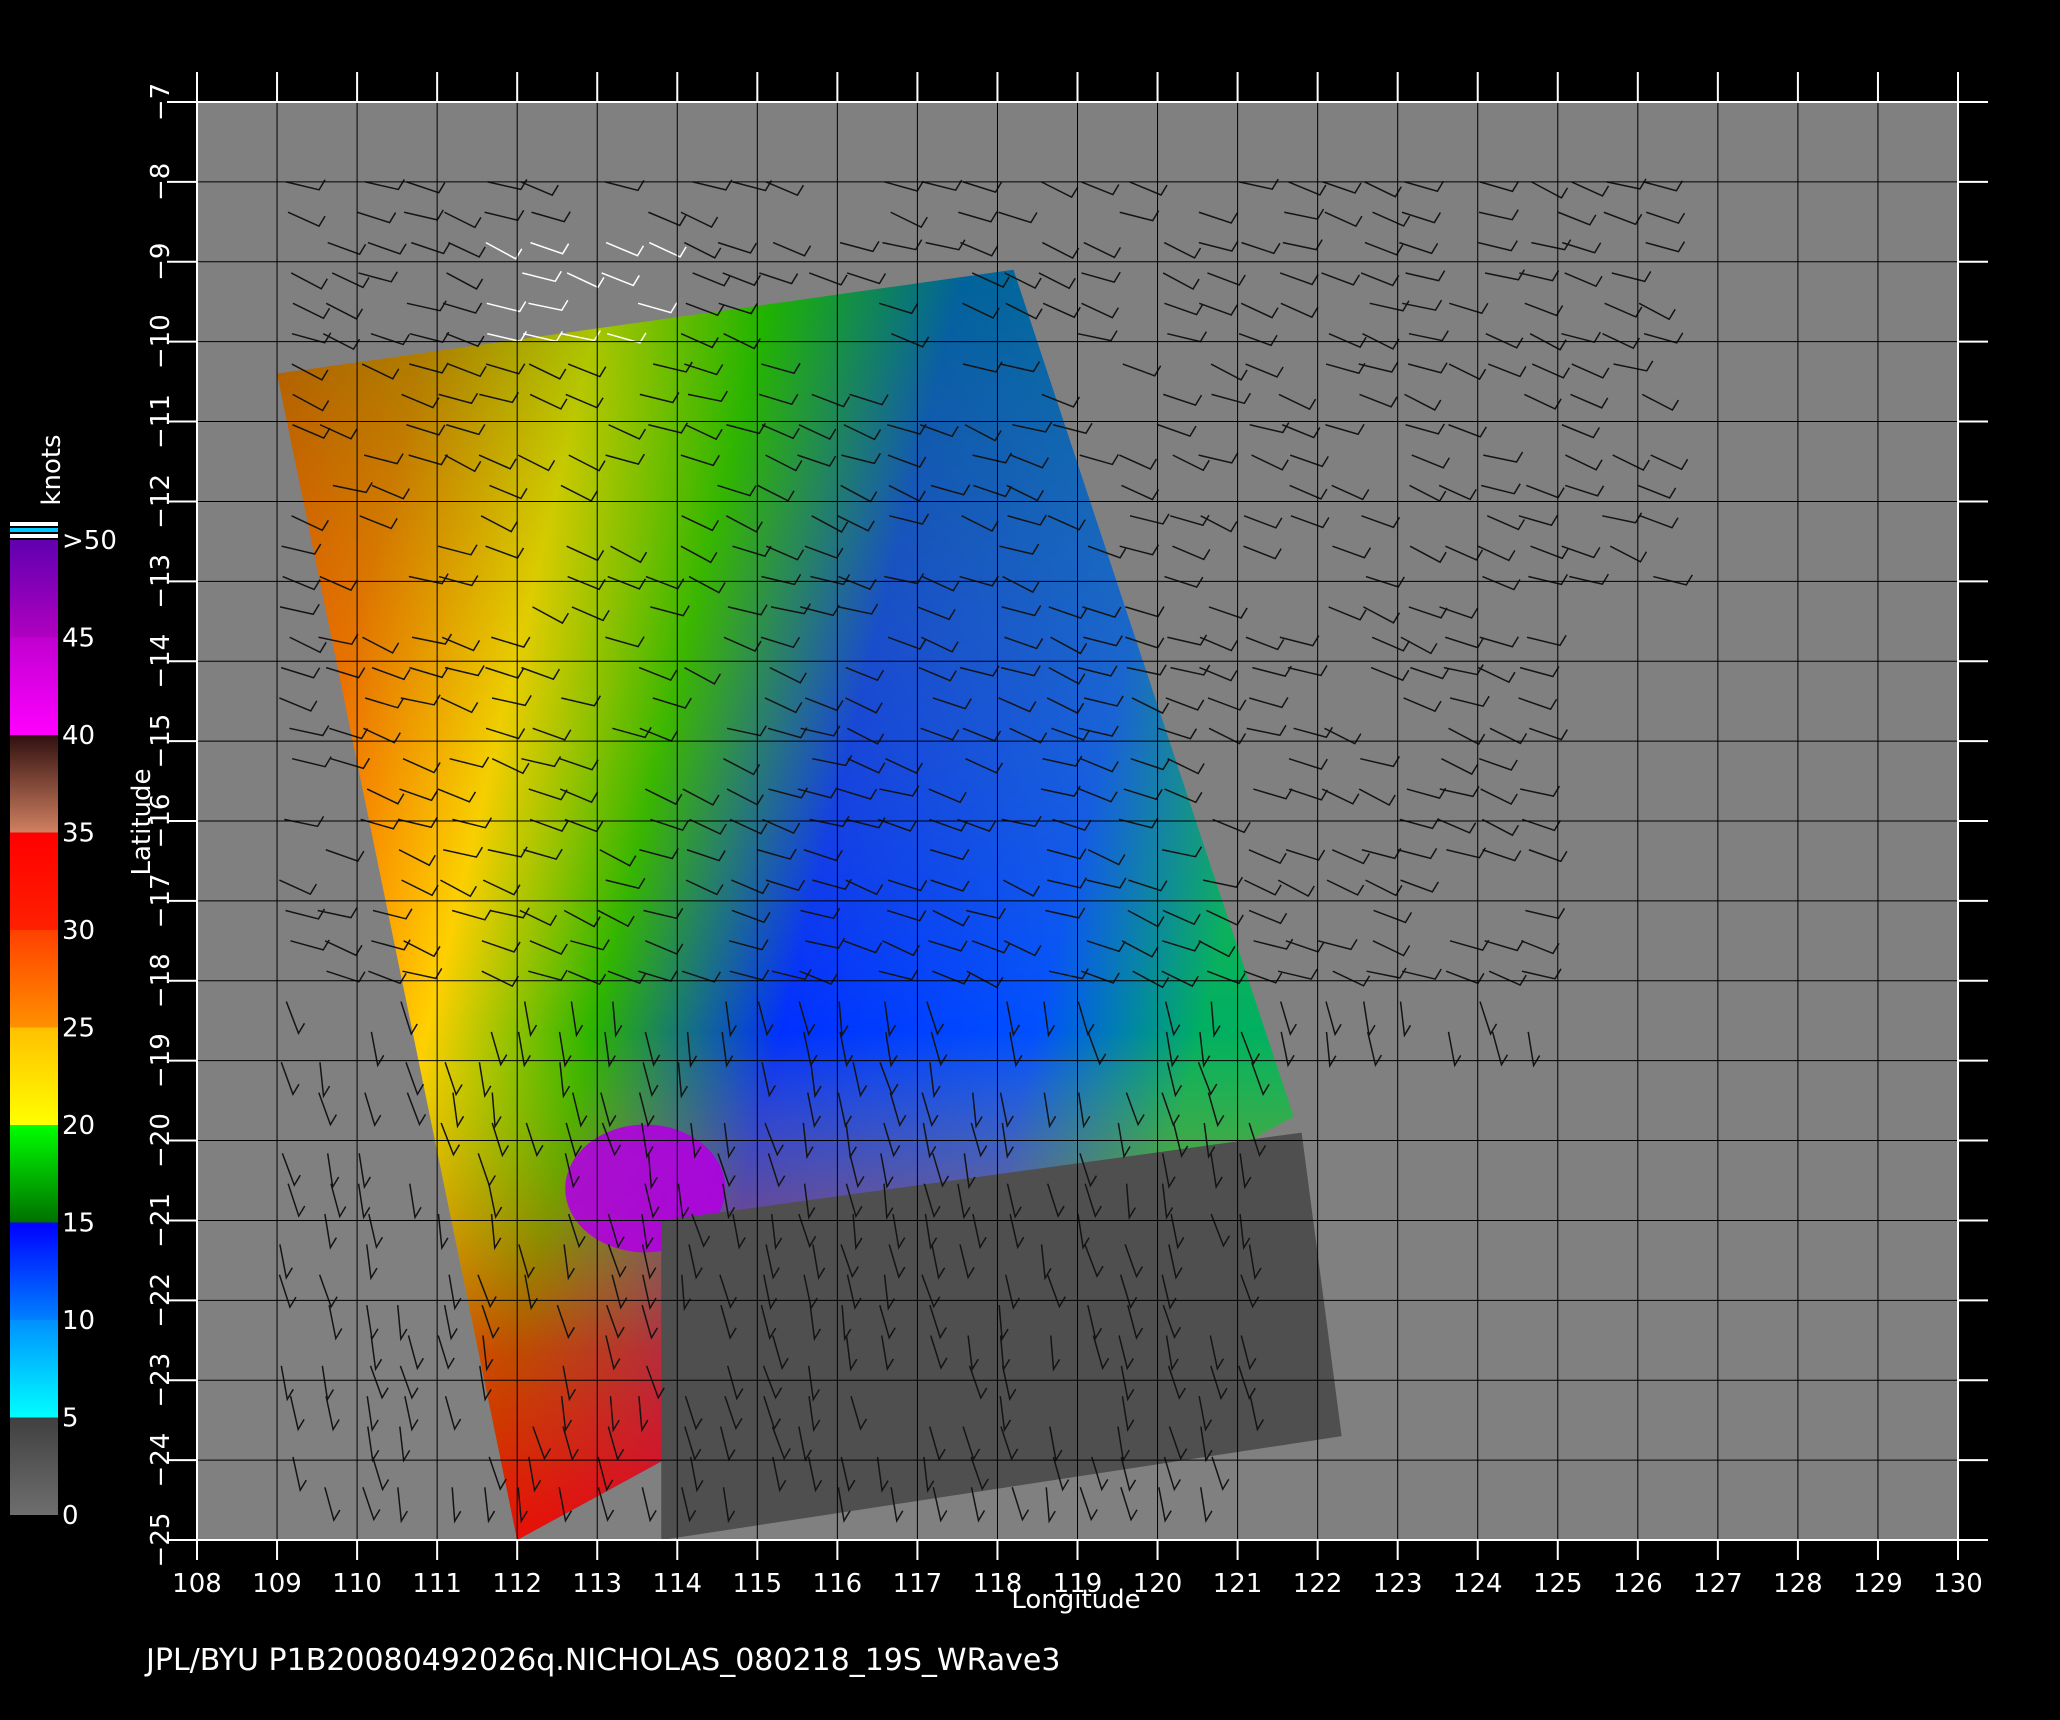  What do you see at coordinates (757, 1584) in the screenshot?
I see `x-tick-label: 115` at bounding box center [757, 1584].